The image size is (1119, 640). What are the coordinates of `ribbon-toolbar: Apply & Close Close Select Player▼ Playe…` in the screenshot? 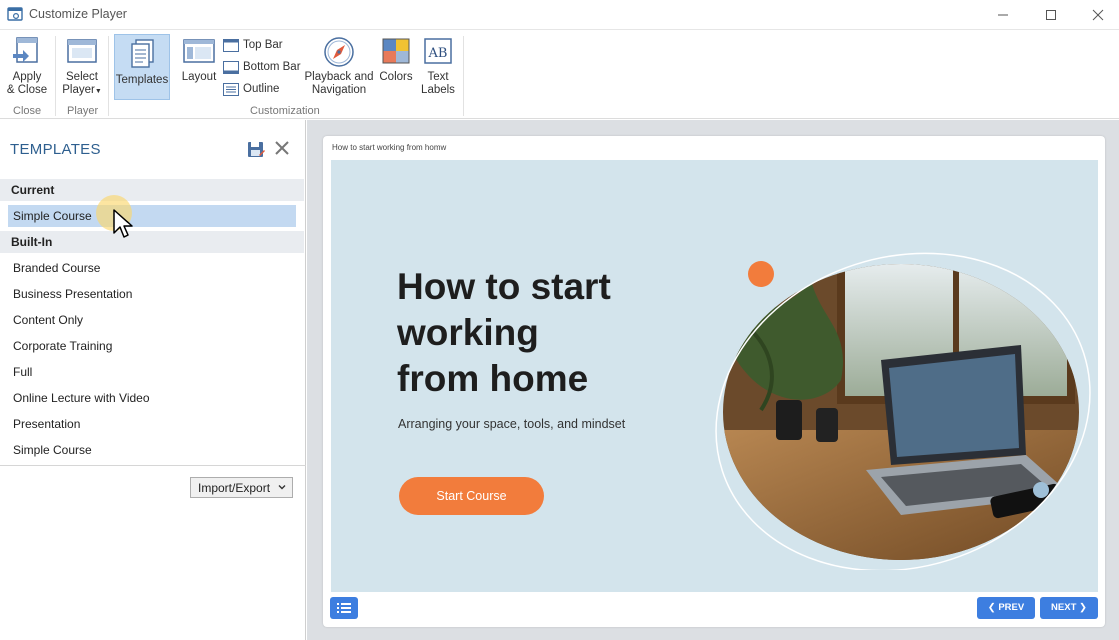 It's located at (559, 74).